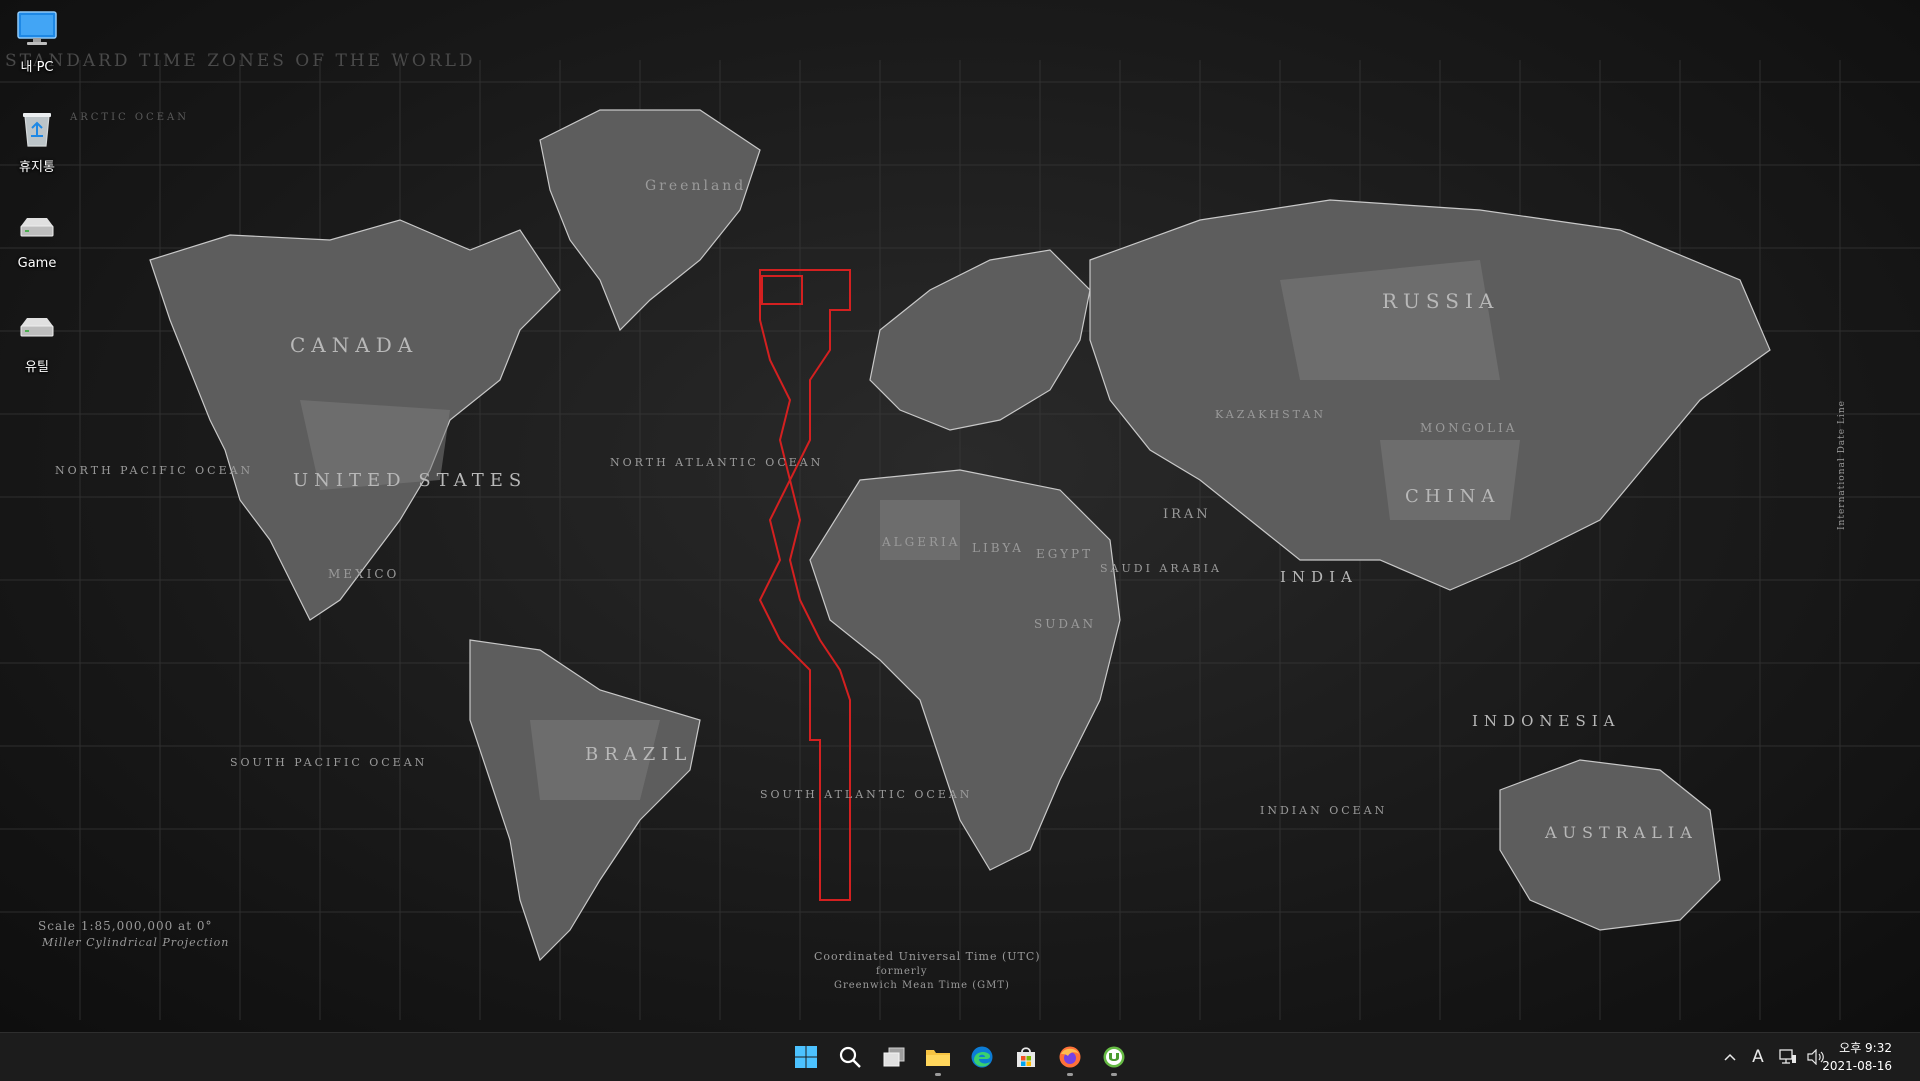  I want to click on desktop-icon-recycle-bin: 휴지통, so click(37, 145).